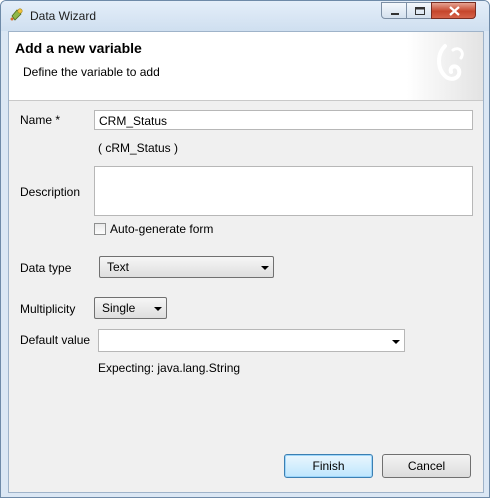 This screenshot has height=498, width=490. What do you see at coordinates (283, 191) in the screenshot?
I see `description-textarea` at bounding box center [283, 191].